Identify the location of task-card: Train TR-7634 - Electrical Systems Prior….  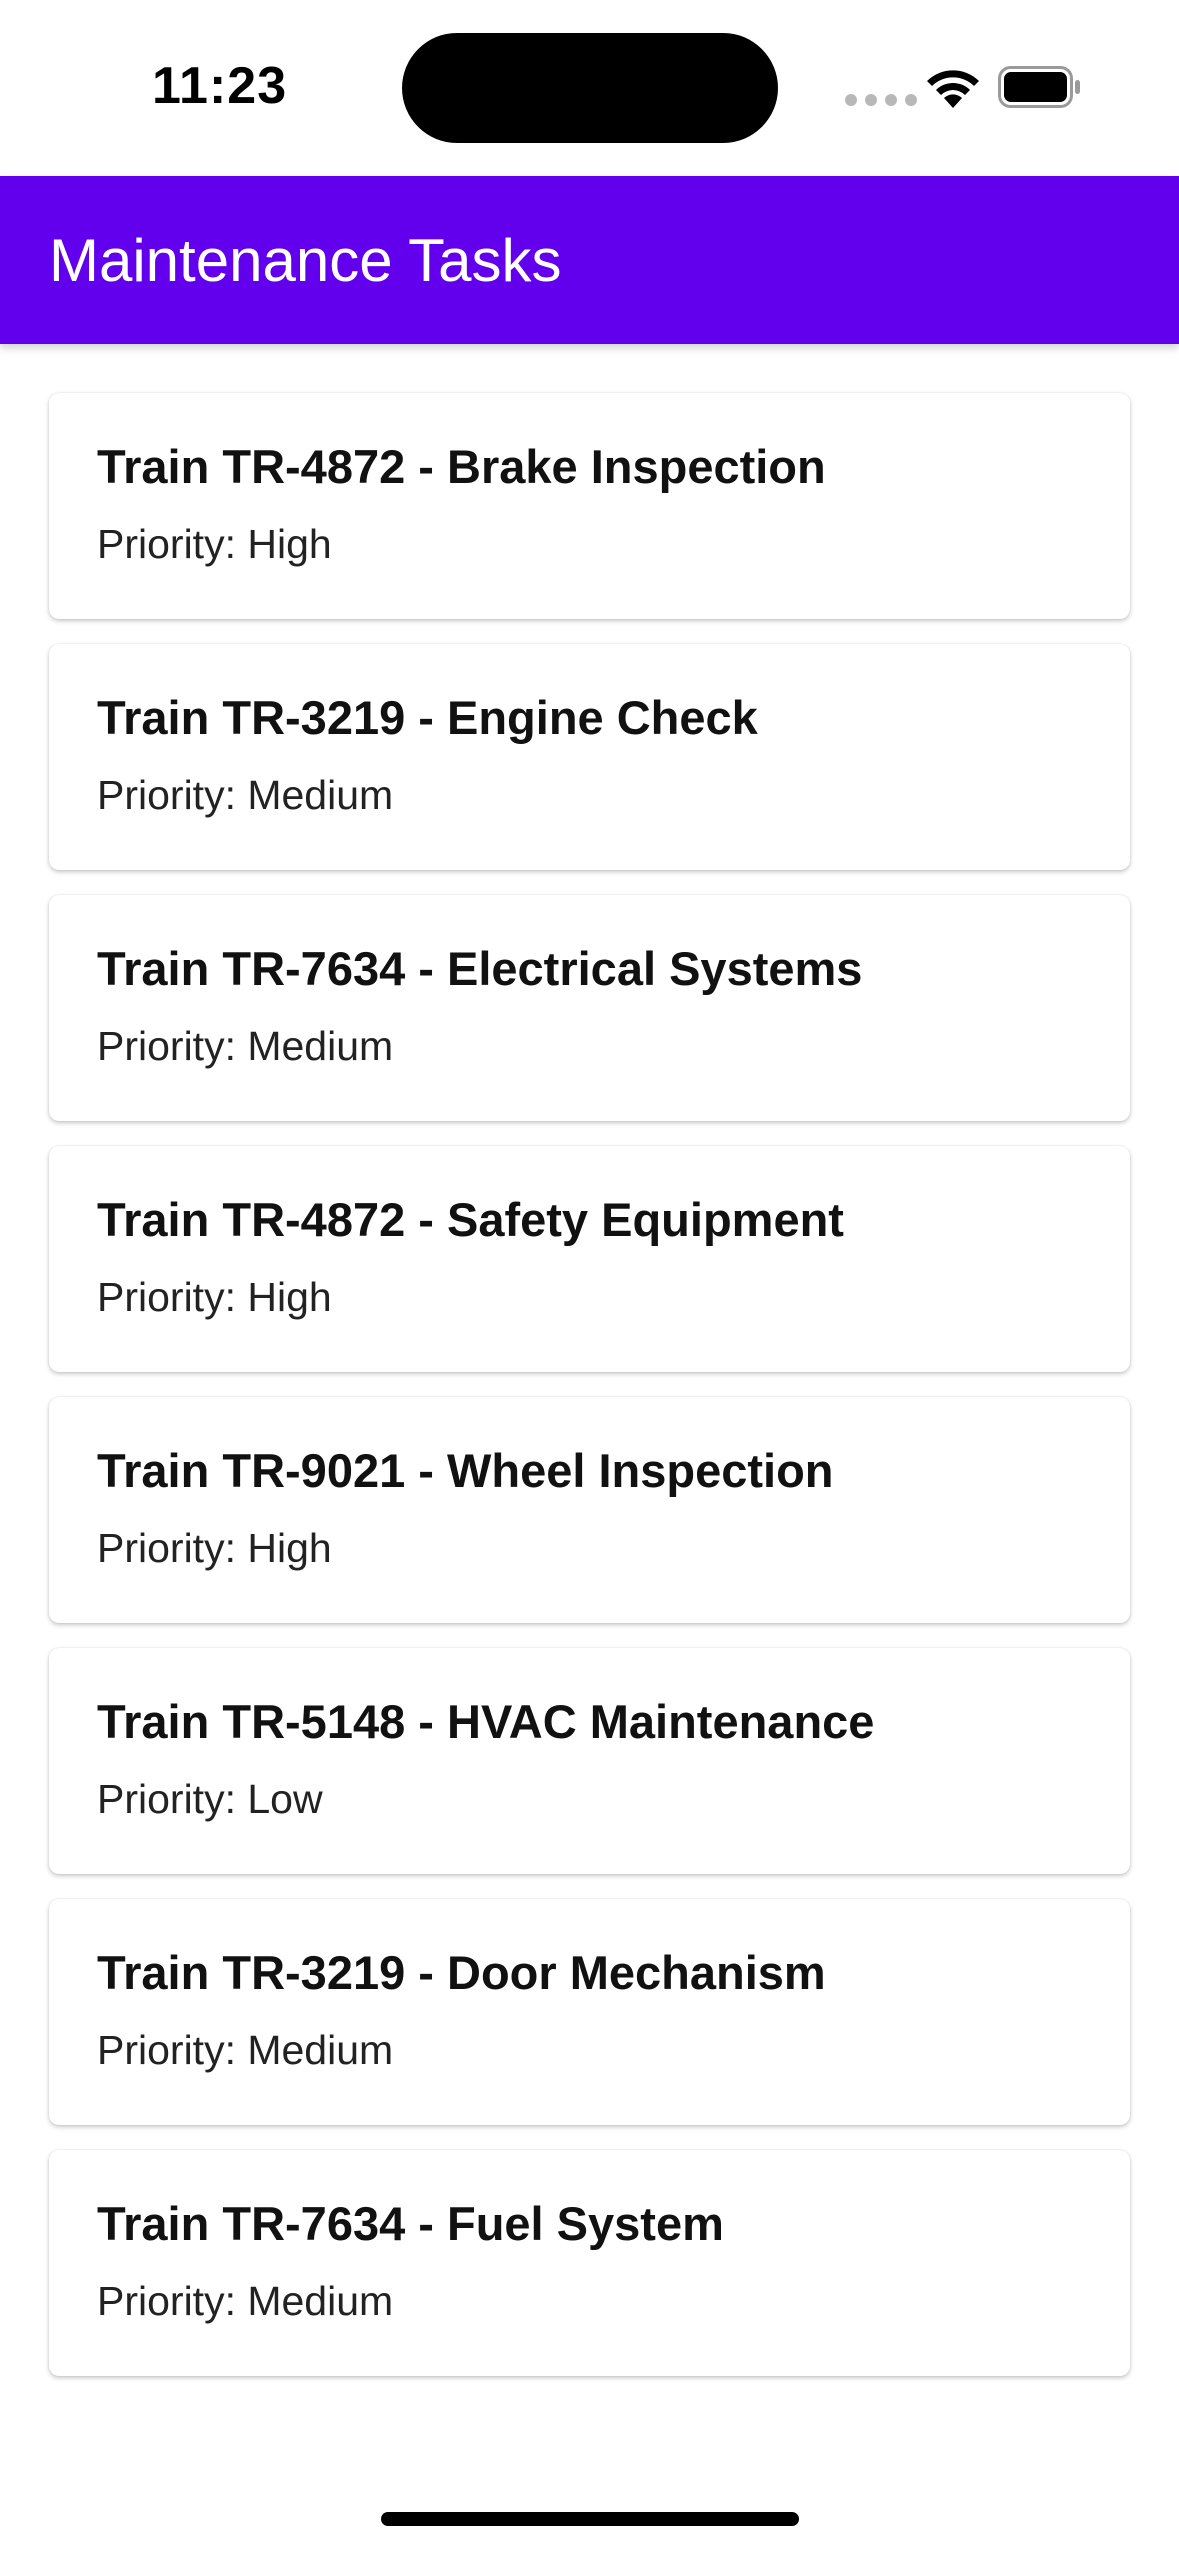
(589, 1008).